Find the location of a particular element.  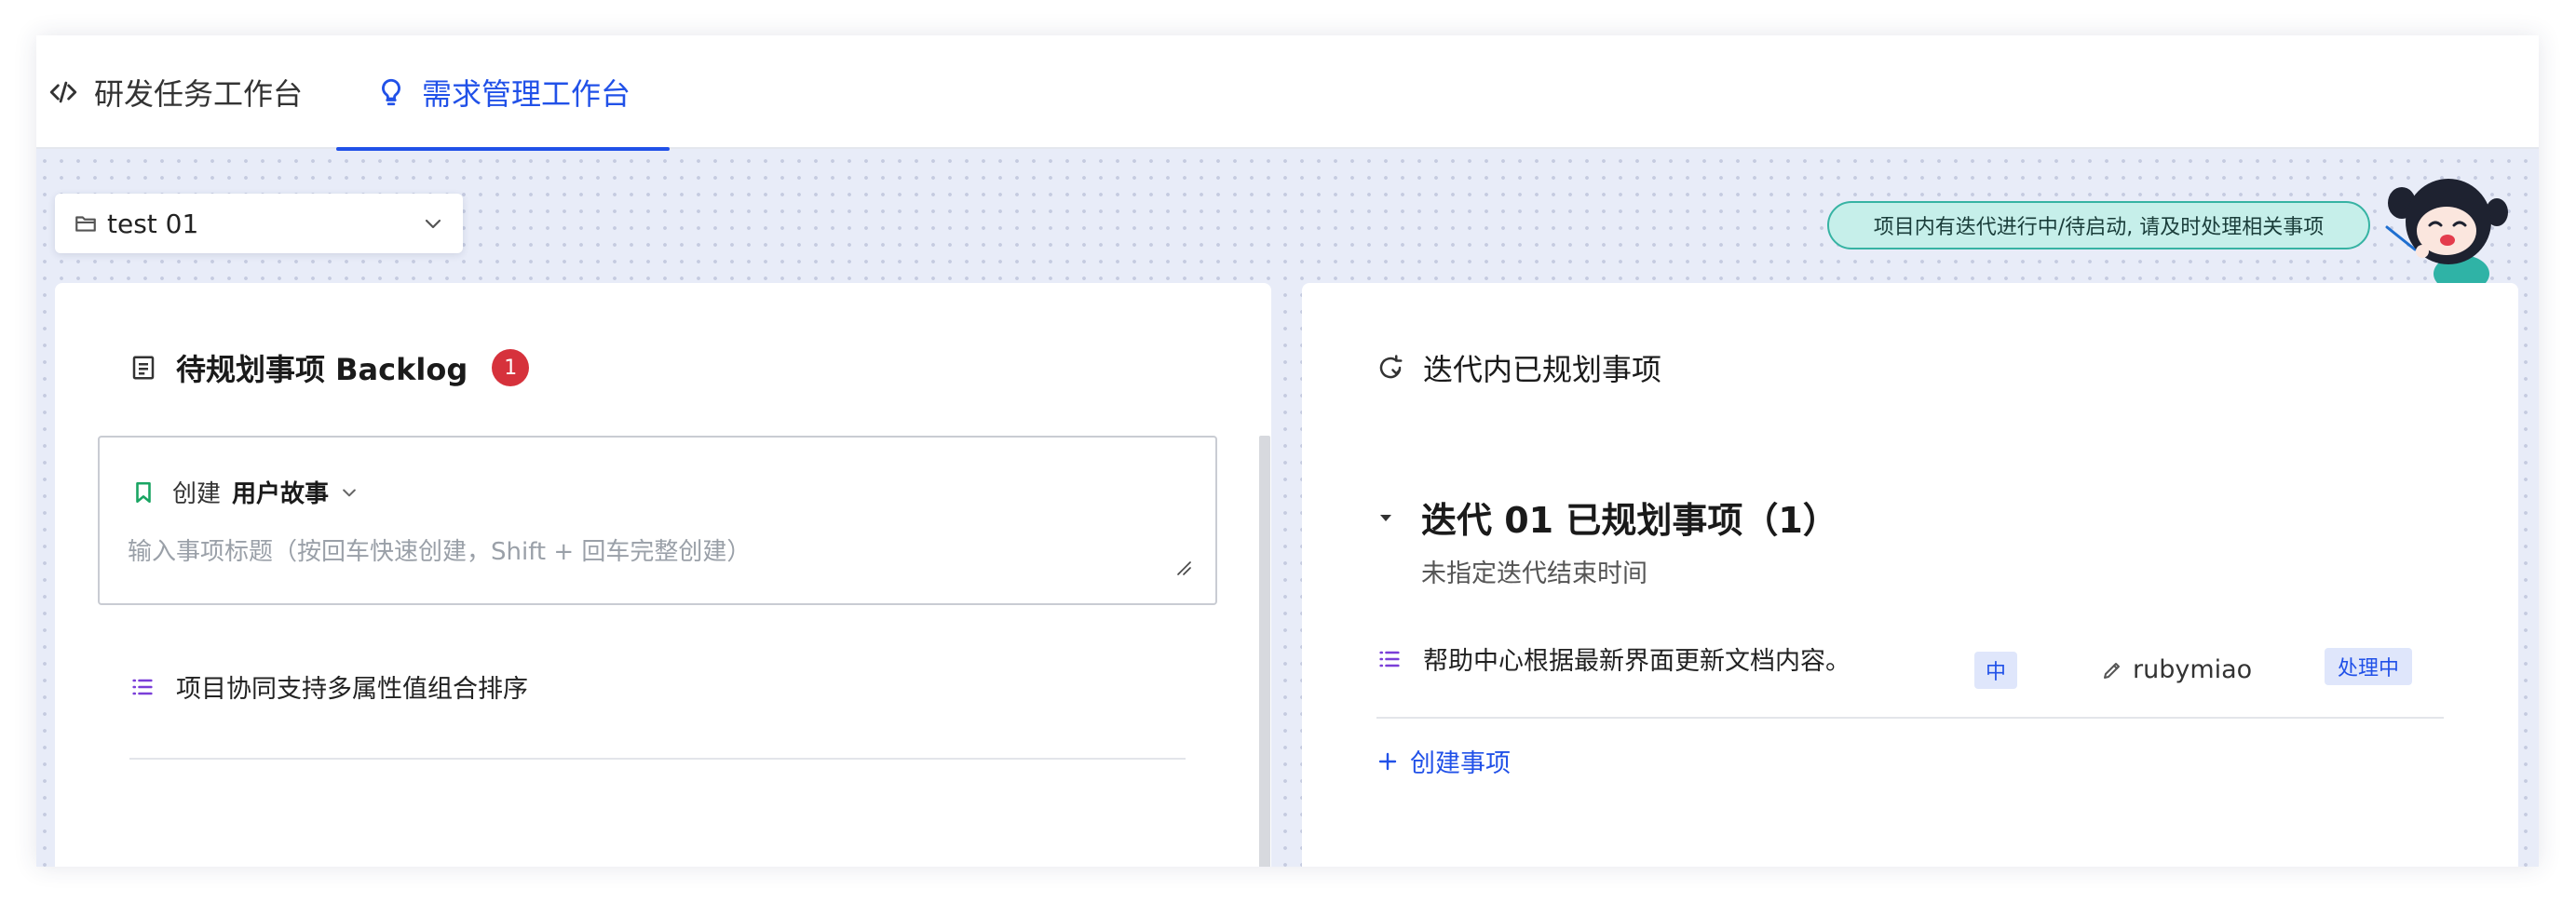

create-type-select: 创建 用户故事 is located at coordinates (245, 492).